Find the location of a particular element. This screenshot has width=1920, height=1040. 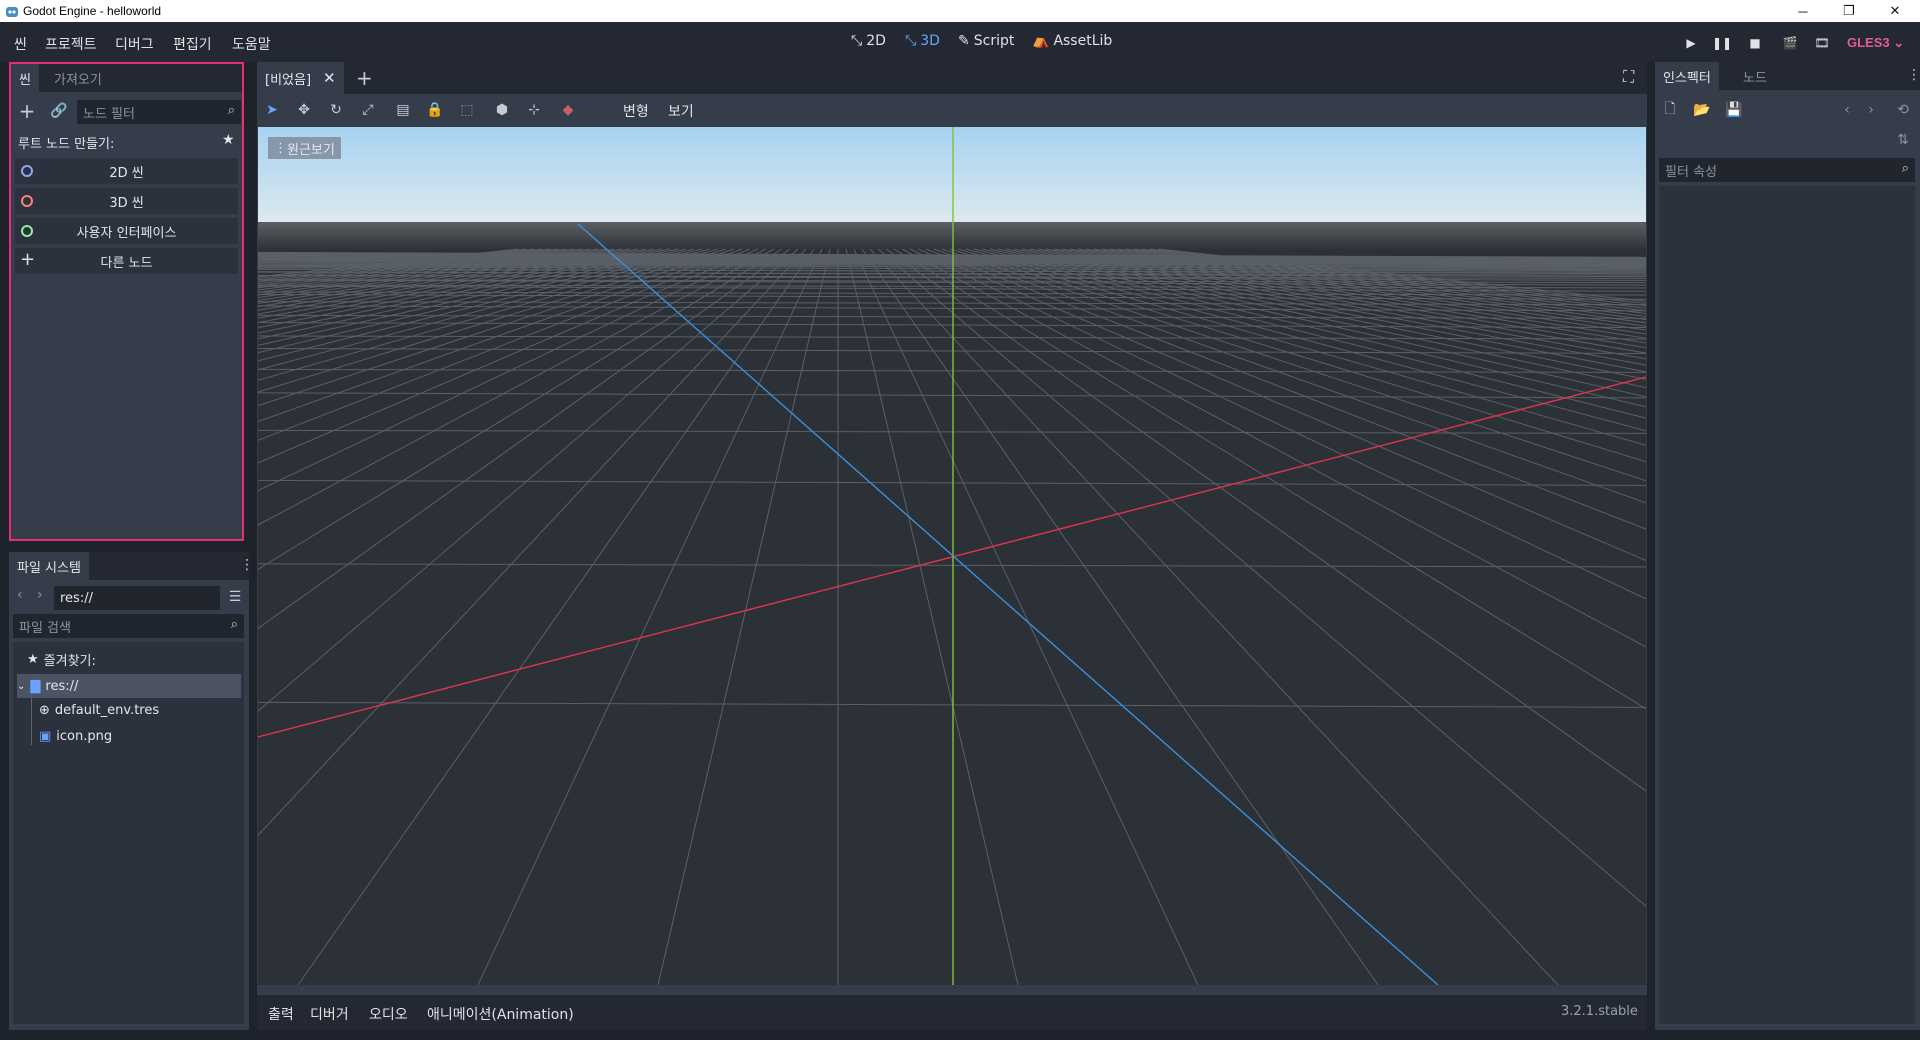

history-back-icon: ‹ is located at coordinates (1847, 110).